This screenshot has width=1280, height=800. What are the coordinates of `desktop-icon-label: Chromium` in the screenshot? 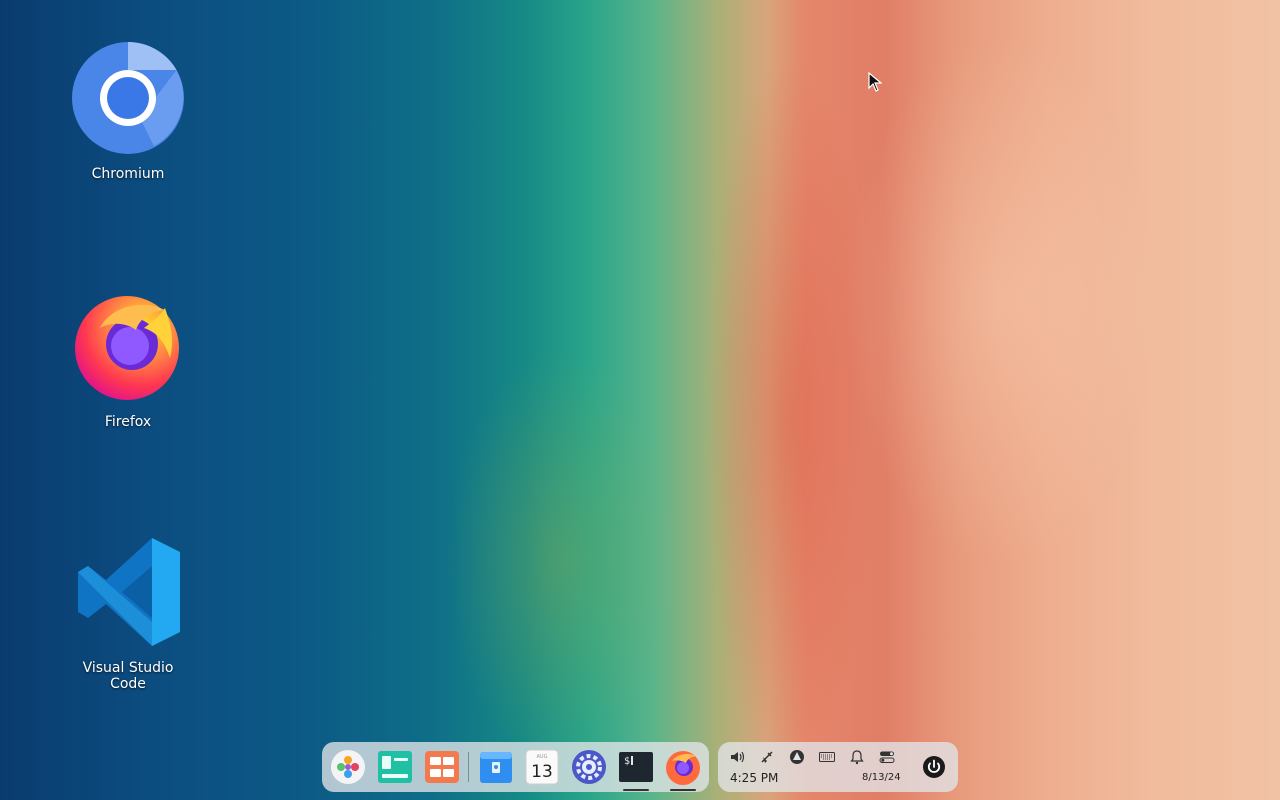 It's located at (128, 174).